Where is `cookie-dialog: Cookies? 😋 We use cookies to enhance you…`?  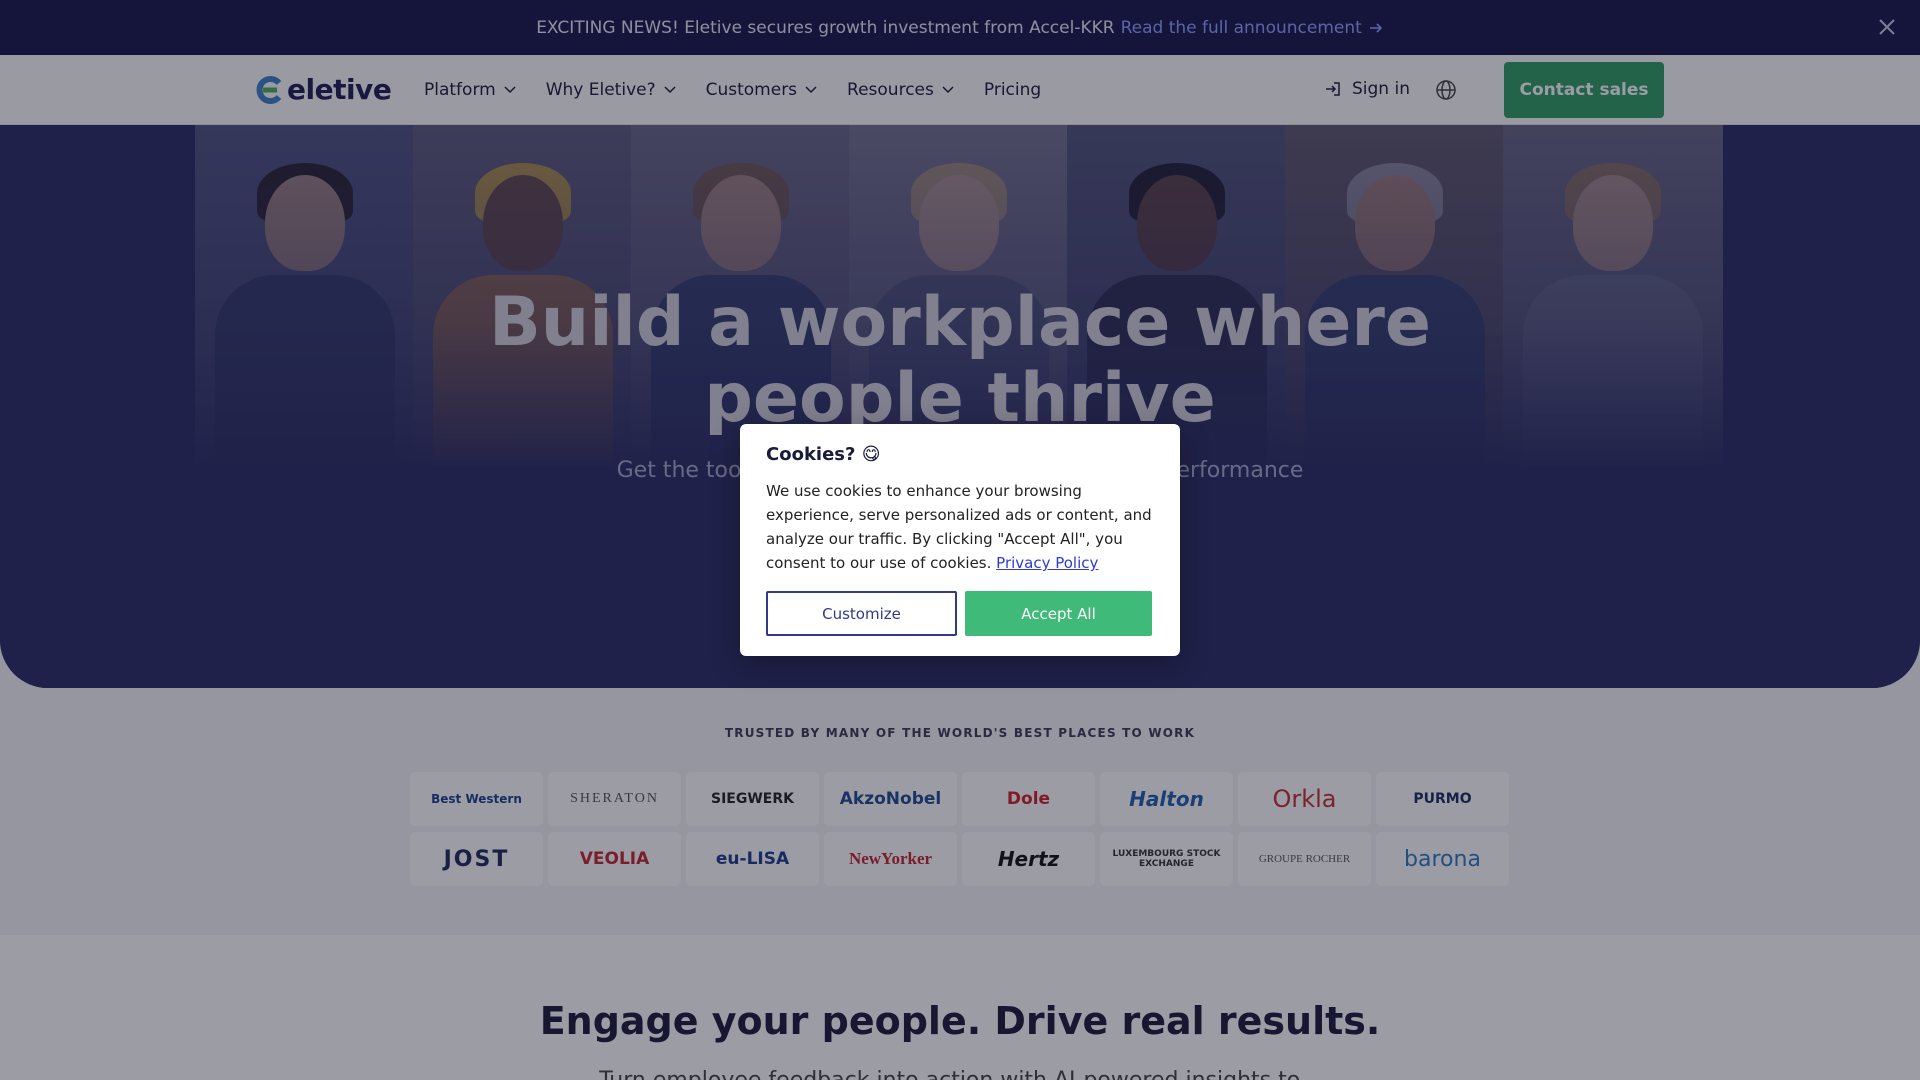 cookie-dialog: Cookies? 😋 We use cookies to enhance you… is located at coordinates (960, 540).